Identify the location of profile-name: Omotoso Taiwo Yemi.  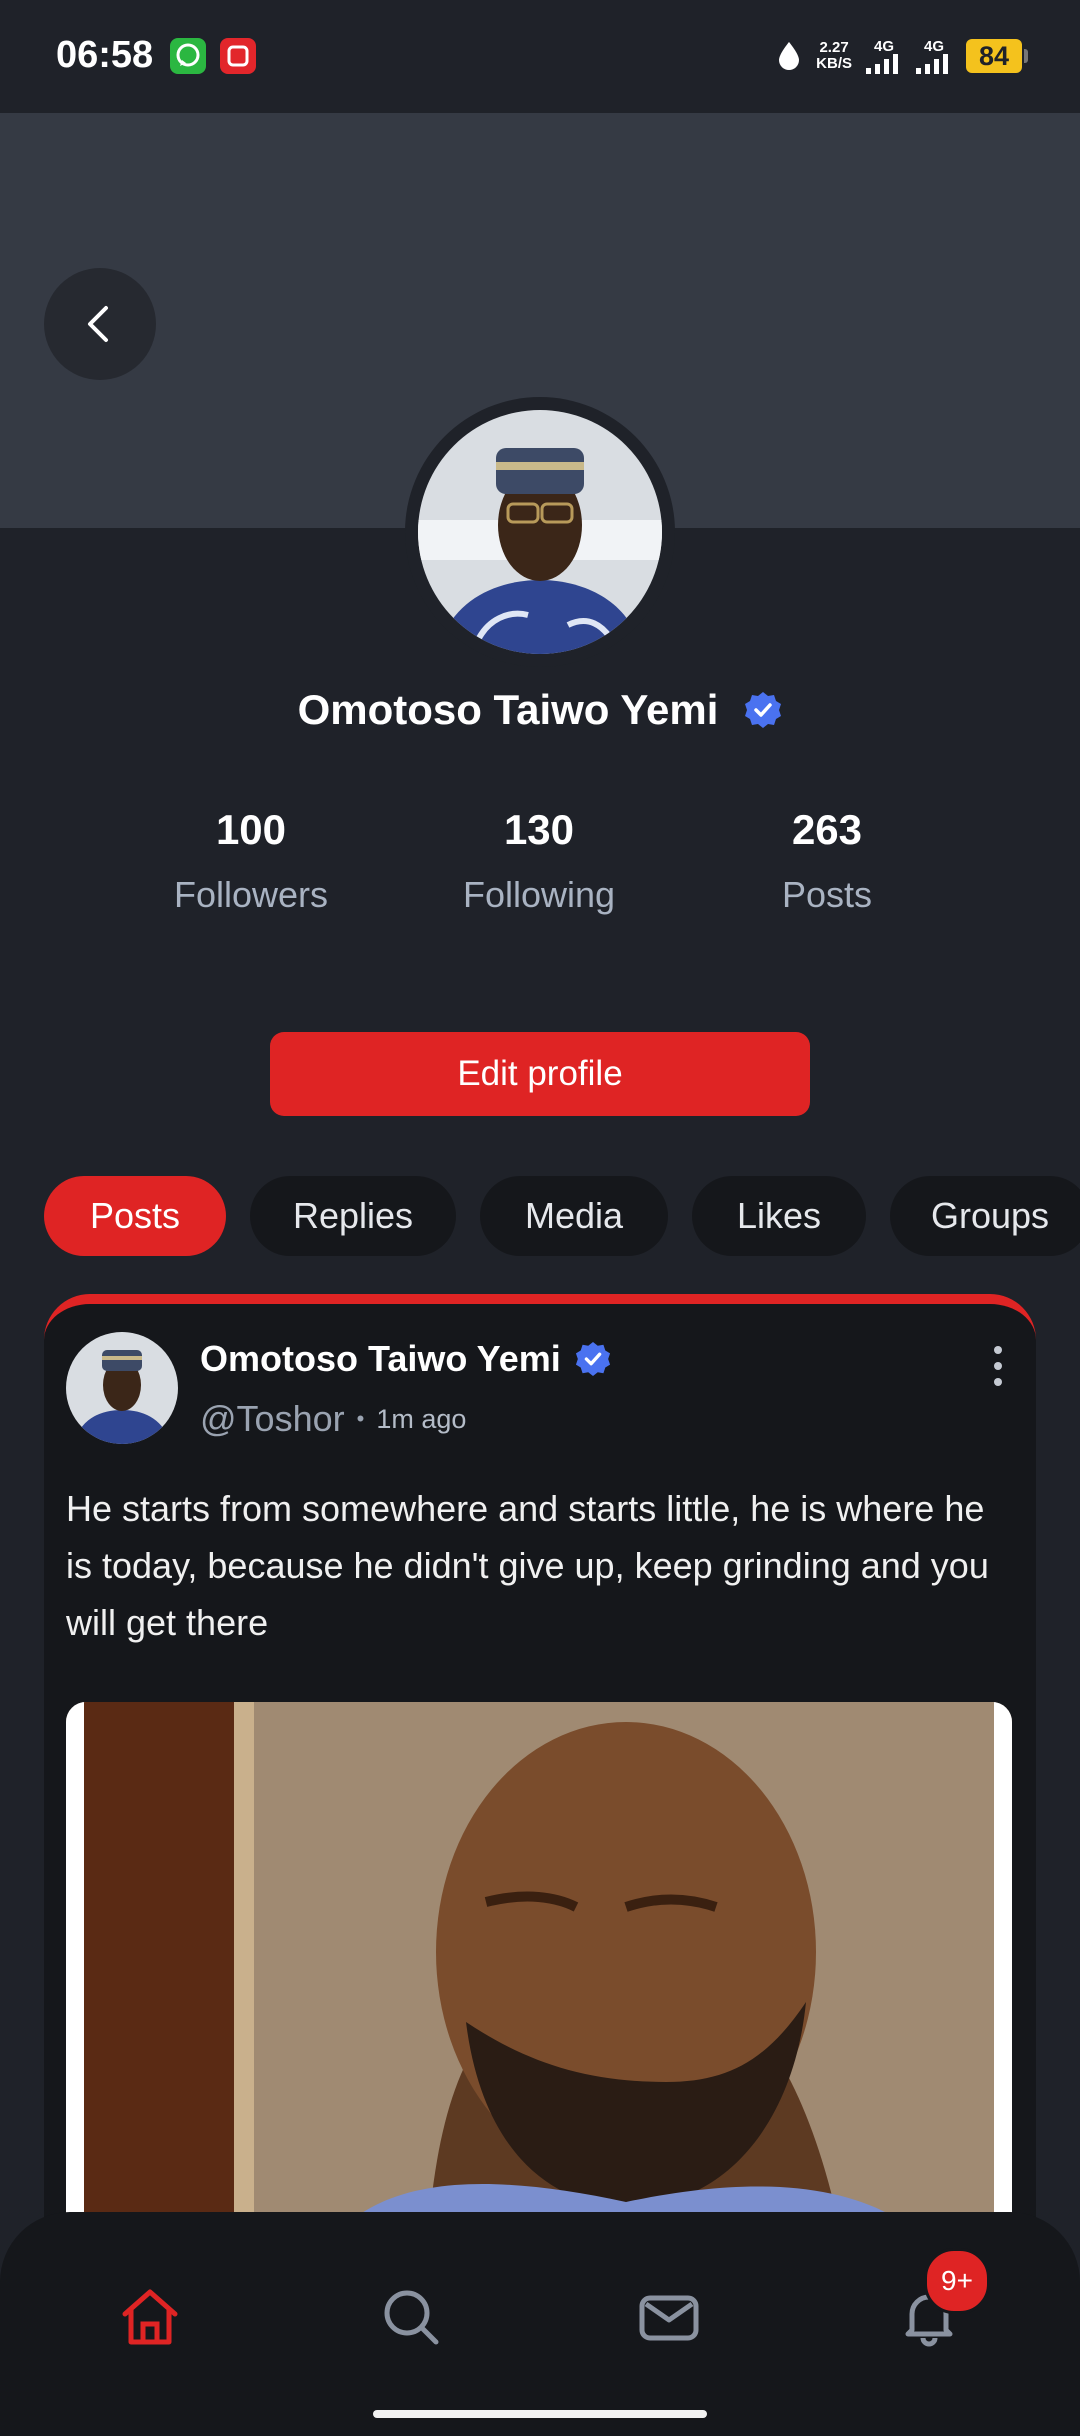
(508, 709).